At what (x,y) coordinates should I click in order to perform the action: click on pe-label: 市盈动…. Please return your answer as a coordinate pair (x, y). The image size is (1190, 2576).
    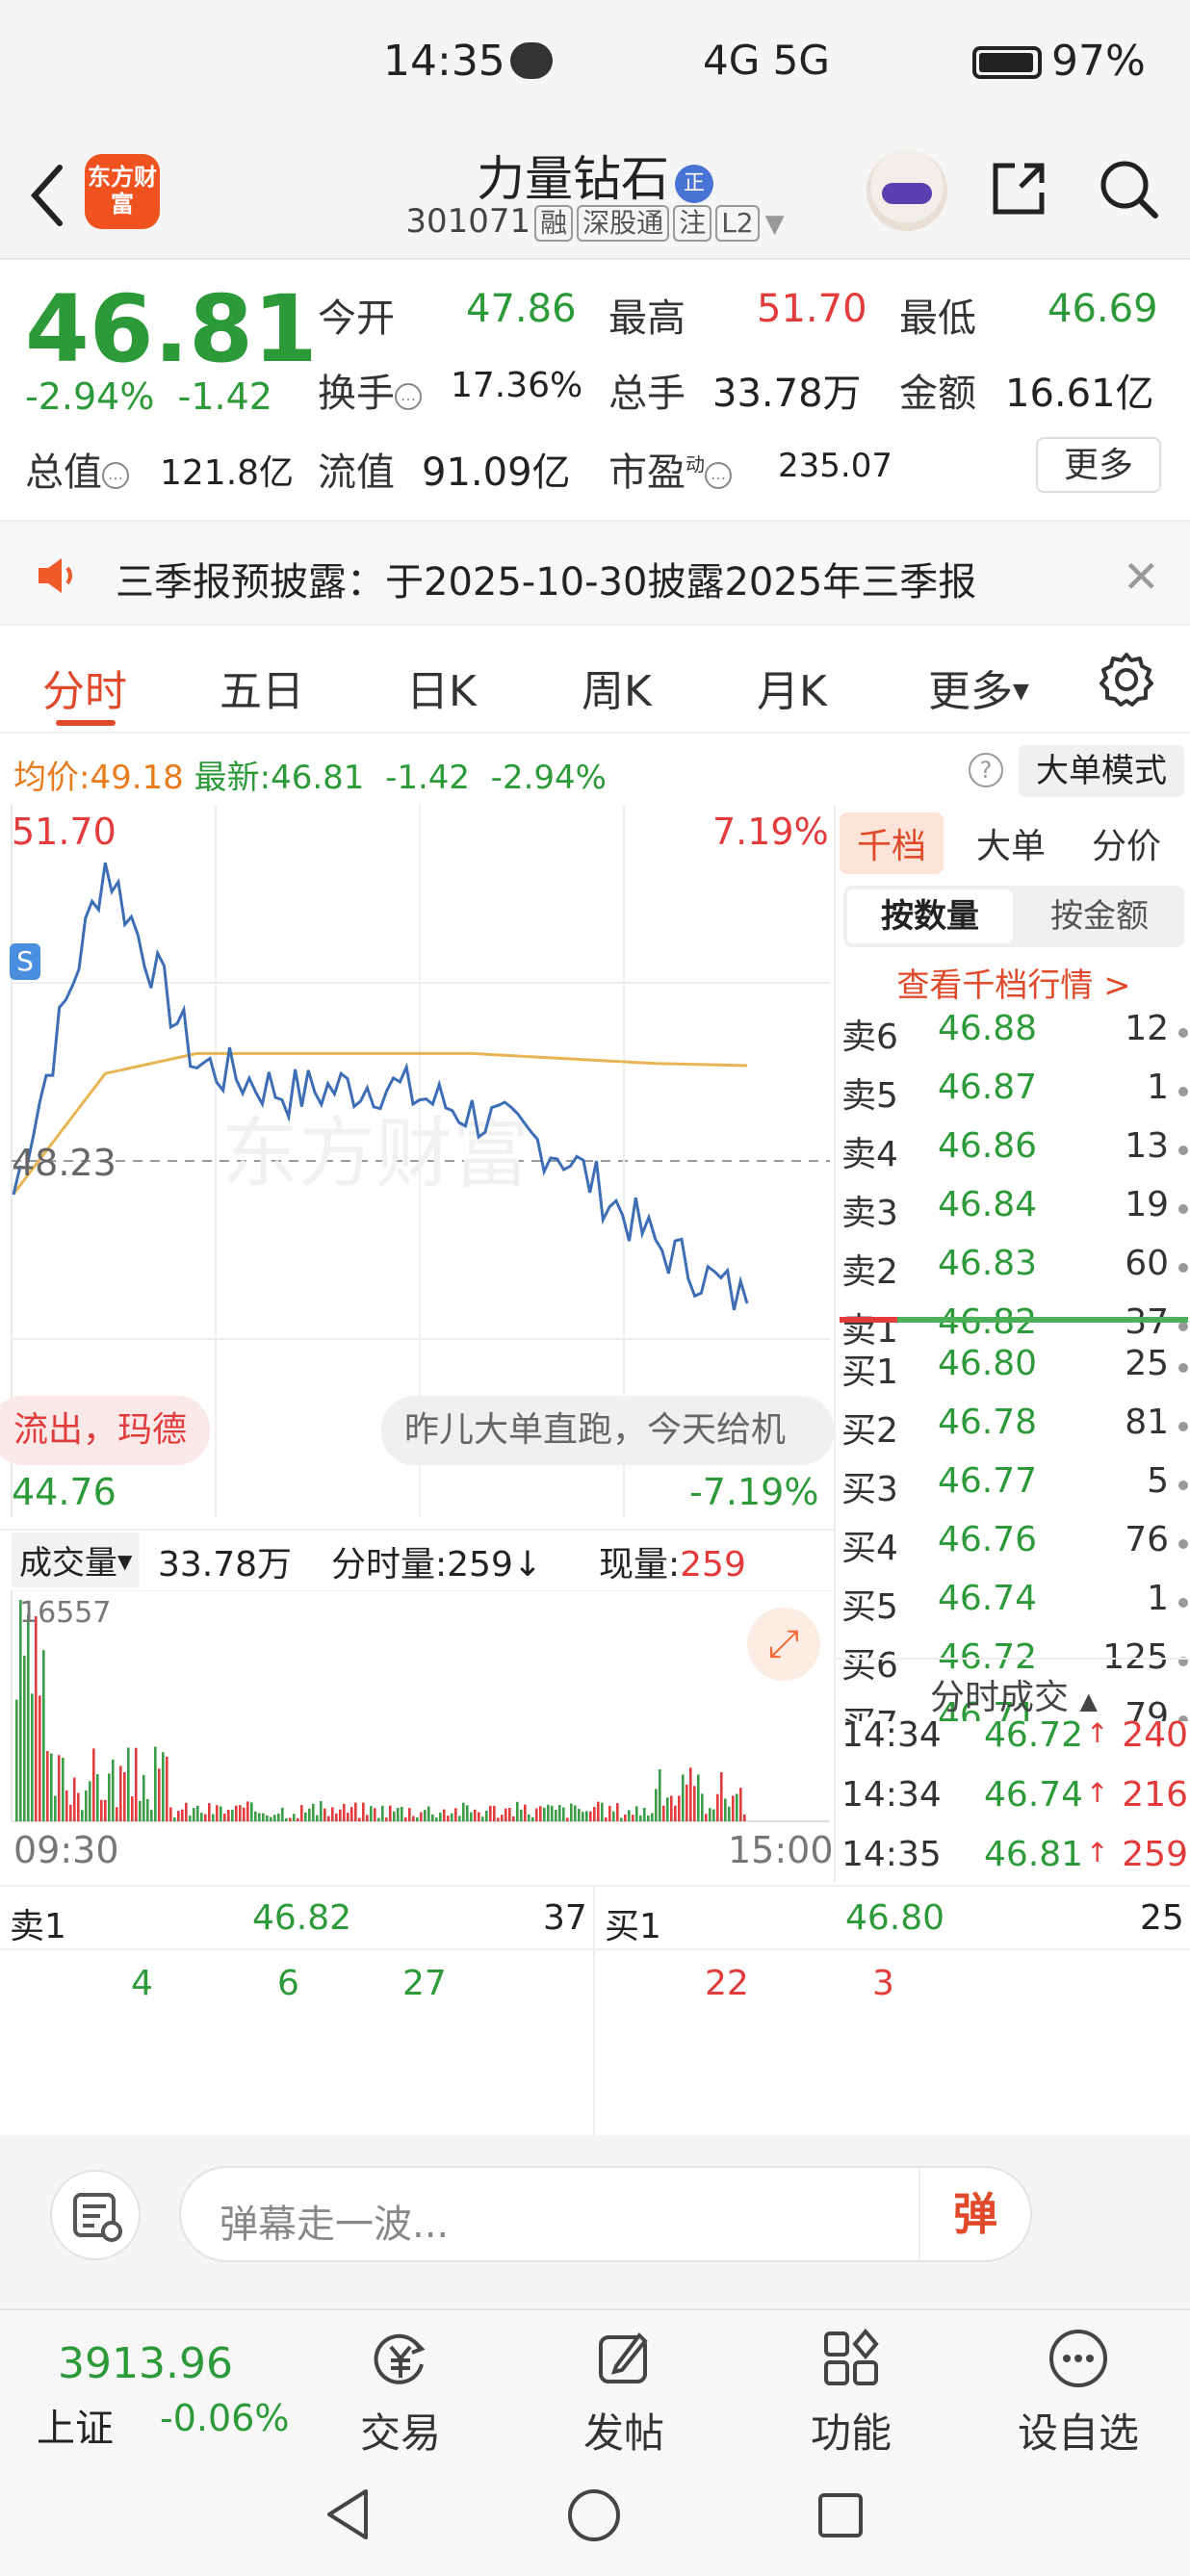
    Looking at the image, I should click on (670, 469).